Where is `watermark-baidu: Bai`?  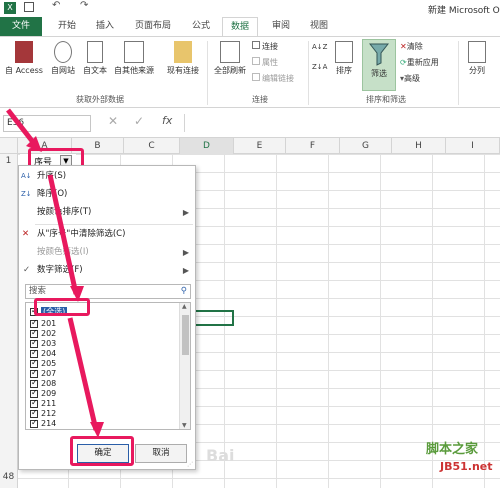
watermark-baidu: Bai is located at coordinates (220, 455).